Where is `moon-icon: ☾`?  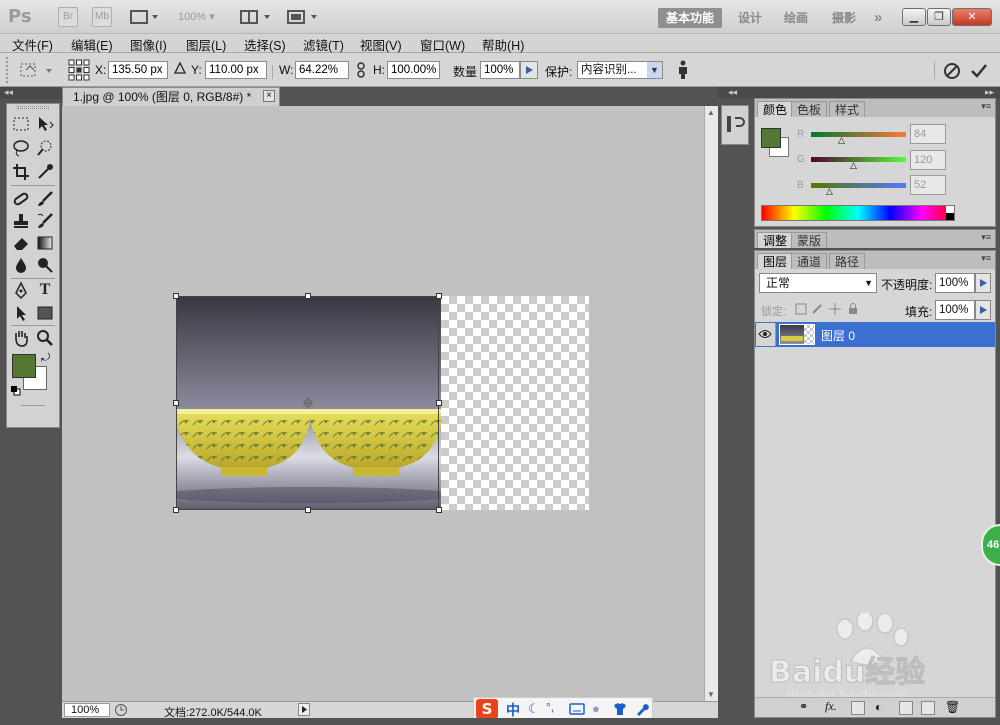
moon-icon: ☾ is located at coordinates (534, 709).